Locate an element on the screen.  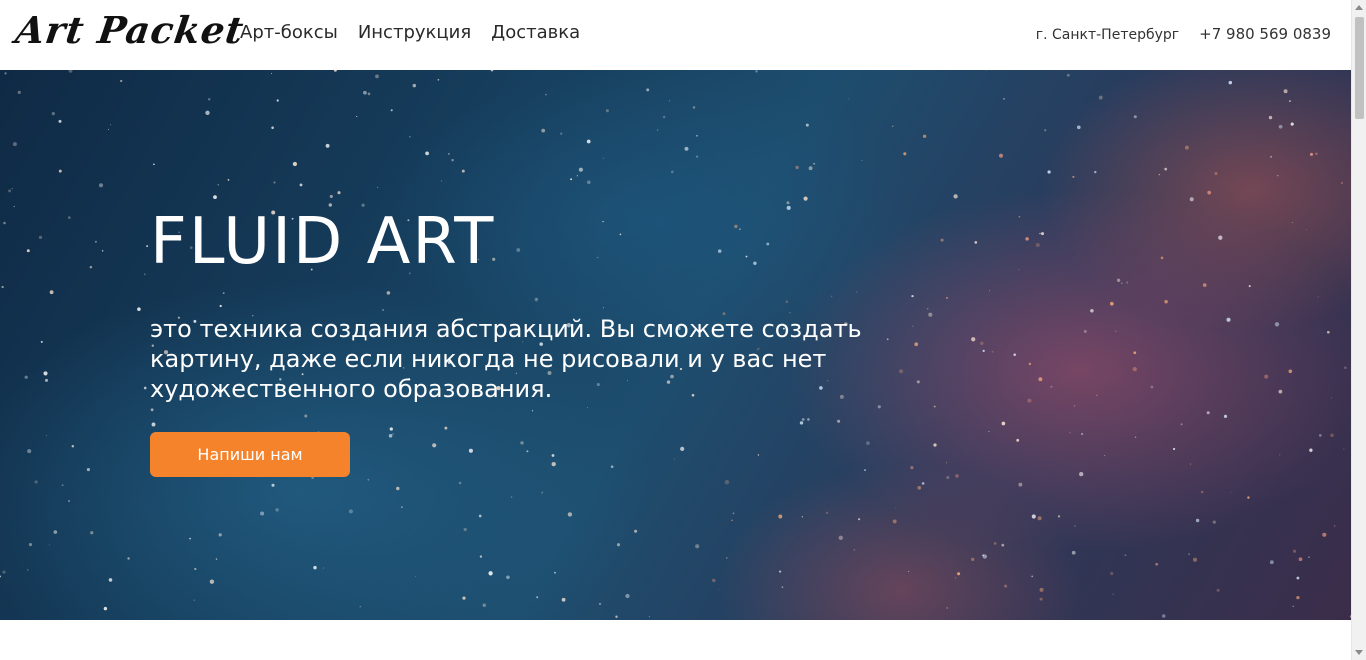
phone-link: +7 980 569 0839 is located at coordinates (1265, 34).